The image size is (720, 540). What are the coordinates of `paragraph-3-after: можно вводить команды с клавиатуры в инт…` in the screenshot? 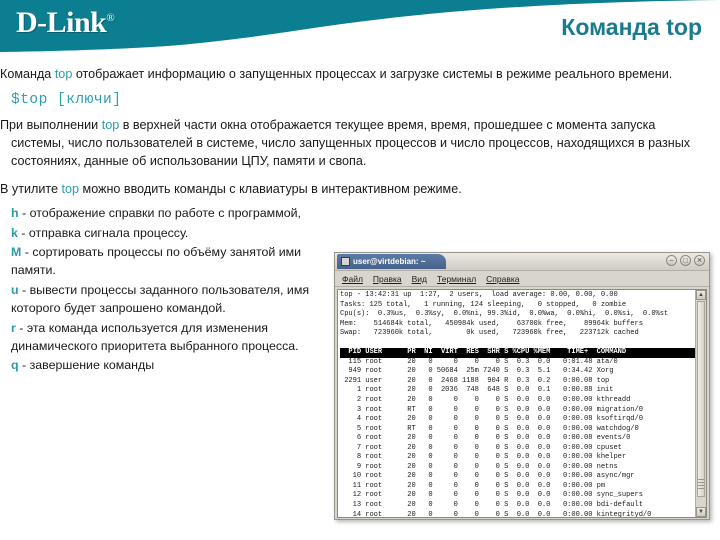 It's located at (270, 188).